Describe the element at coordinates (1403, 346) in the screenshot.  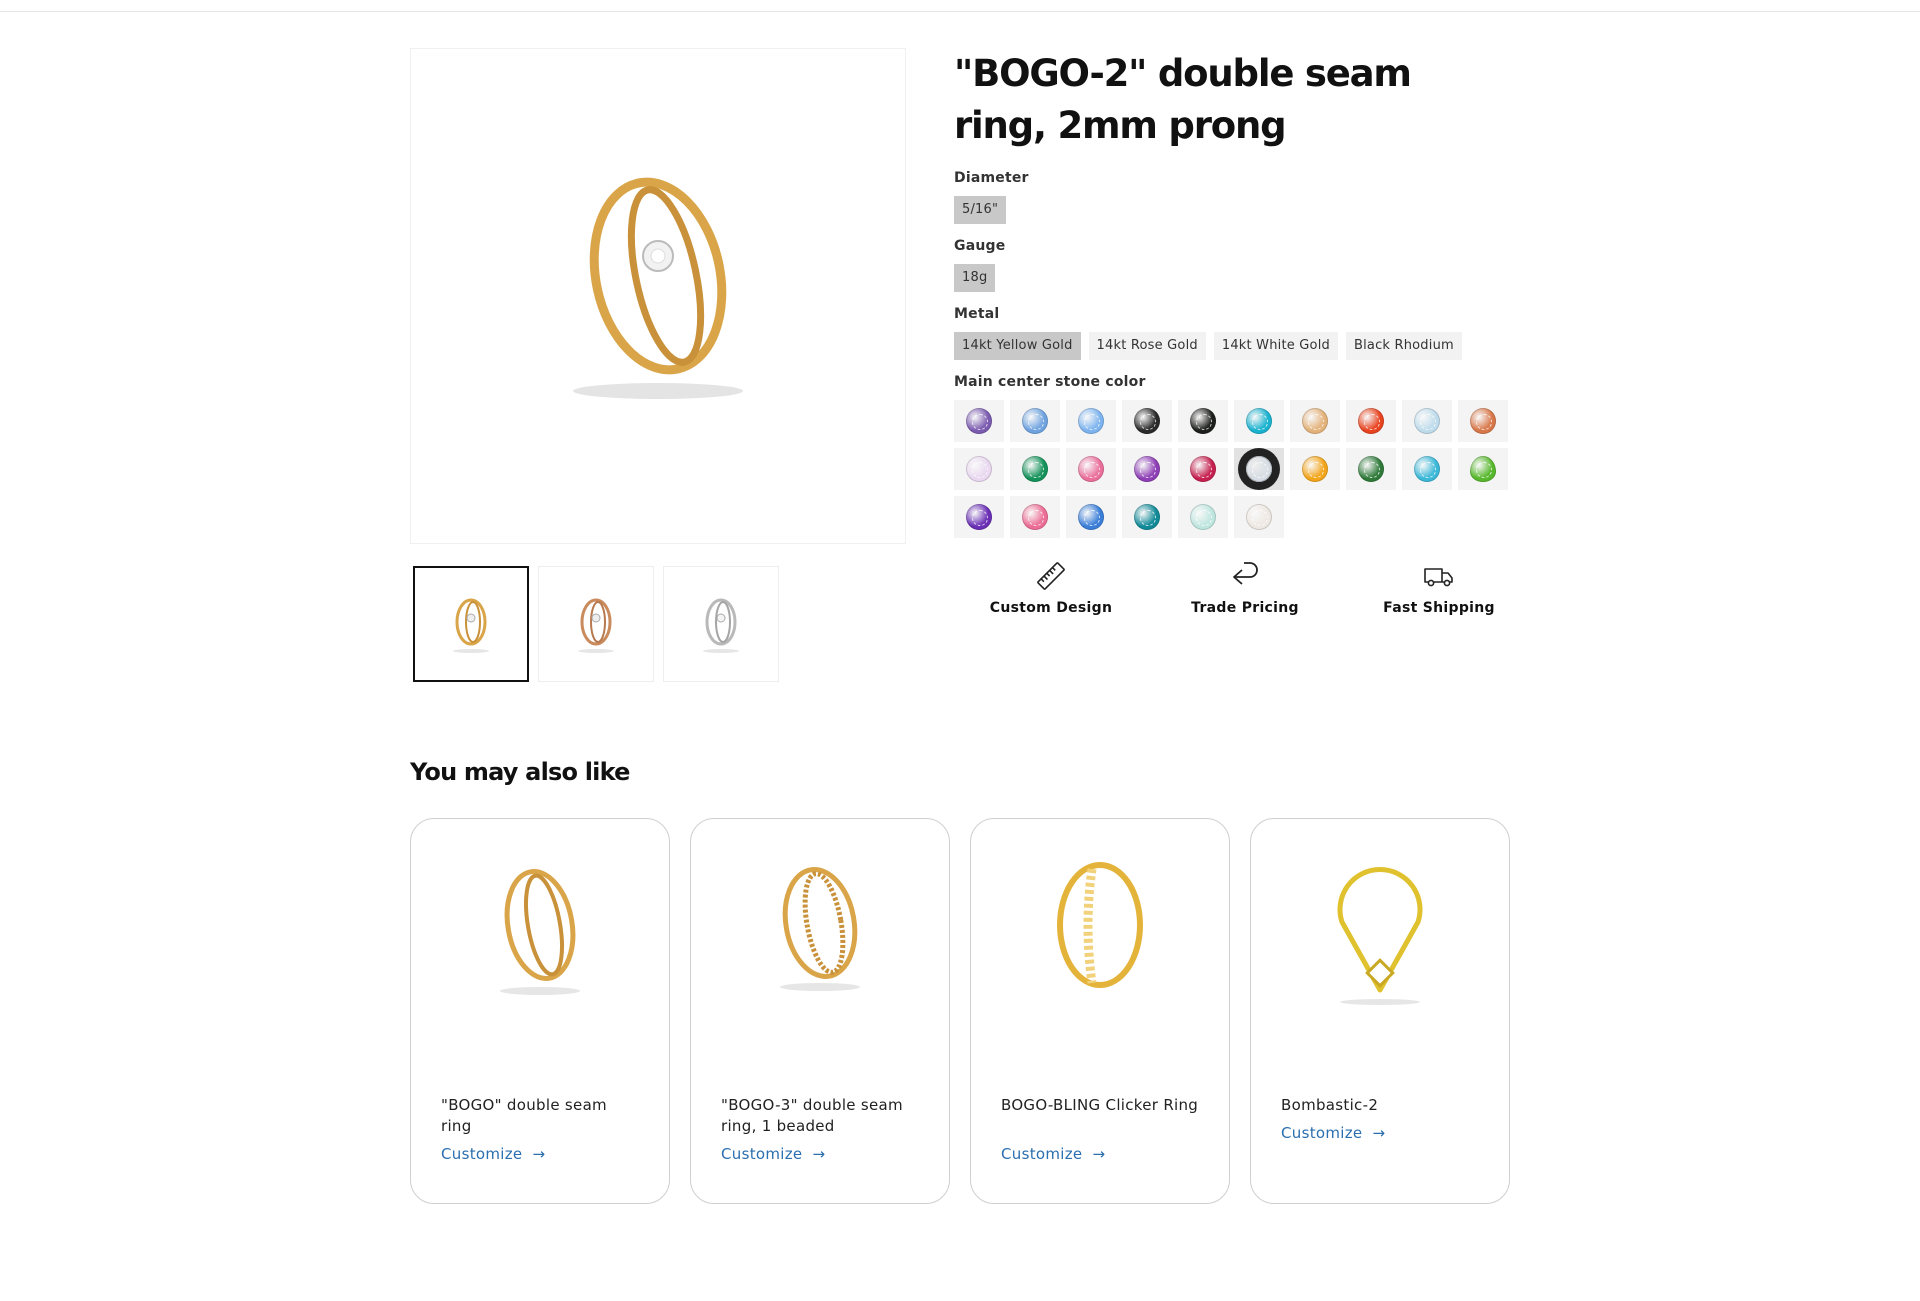
I see `metal-option-black-rhodium: Black Rhodium` at that location.